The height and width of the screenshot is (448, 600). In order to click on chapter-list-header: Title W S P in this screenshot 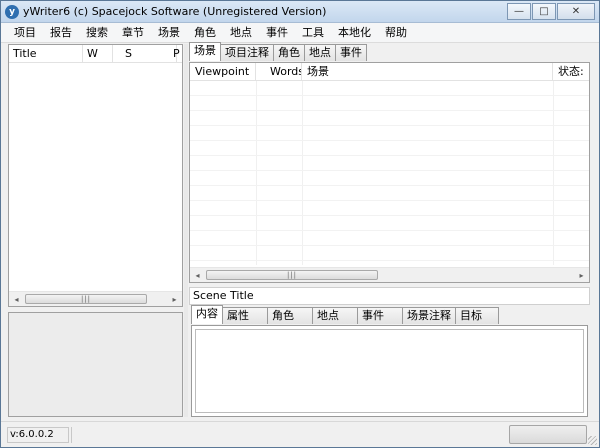, I will do `click(95, 54)`.